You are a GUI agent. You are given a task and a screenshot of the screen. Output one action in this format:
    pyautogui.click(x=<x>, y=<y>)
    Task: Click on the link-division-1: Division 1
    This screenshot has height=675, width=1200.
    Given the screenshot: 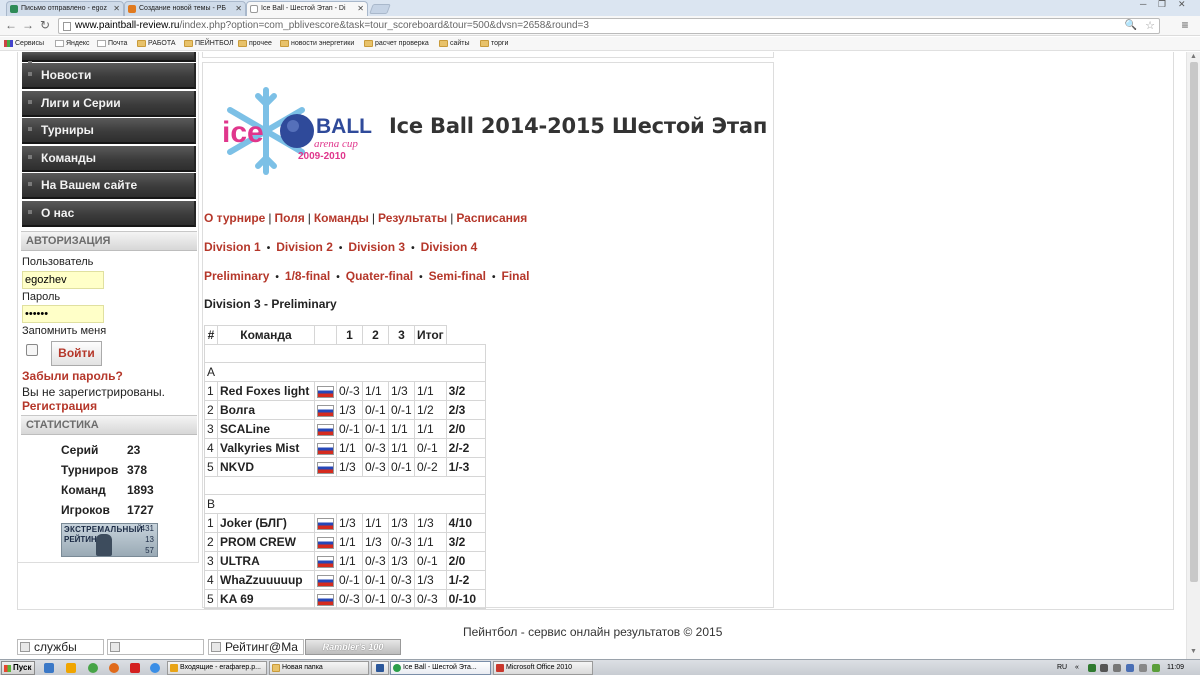 What is the action you would take?
    pyautogui.click(x=232, y=247)
    